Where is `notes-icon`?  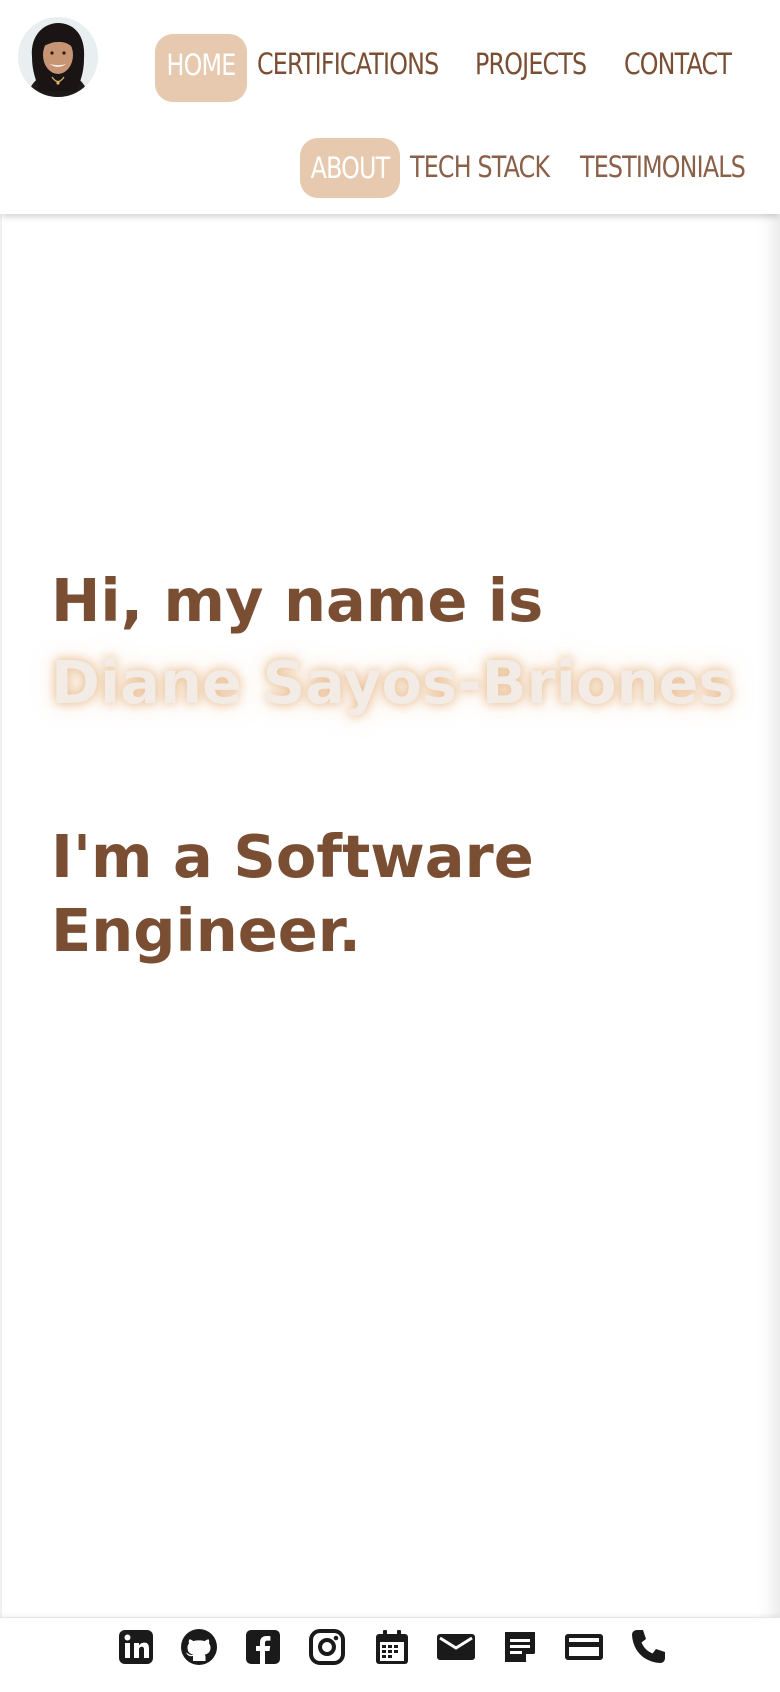
notes-icon is located at coordinates (520, 1647).